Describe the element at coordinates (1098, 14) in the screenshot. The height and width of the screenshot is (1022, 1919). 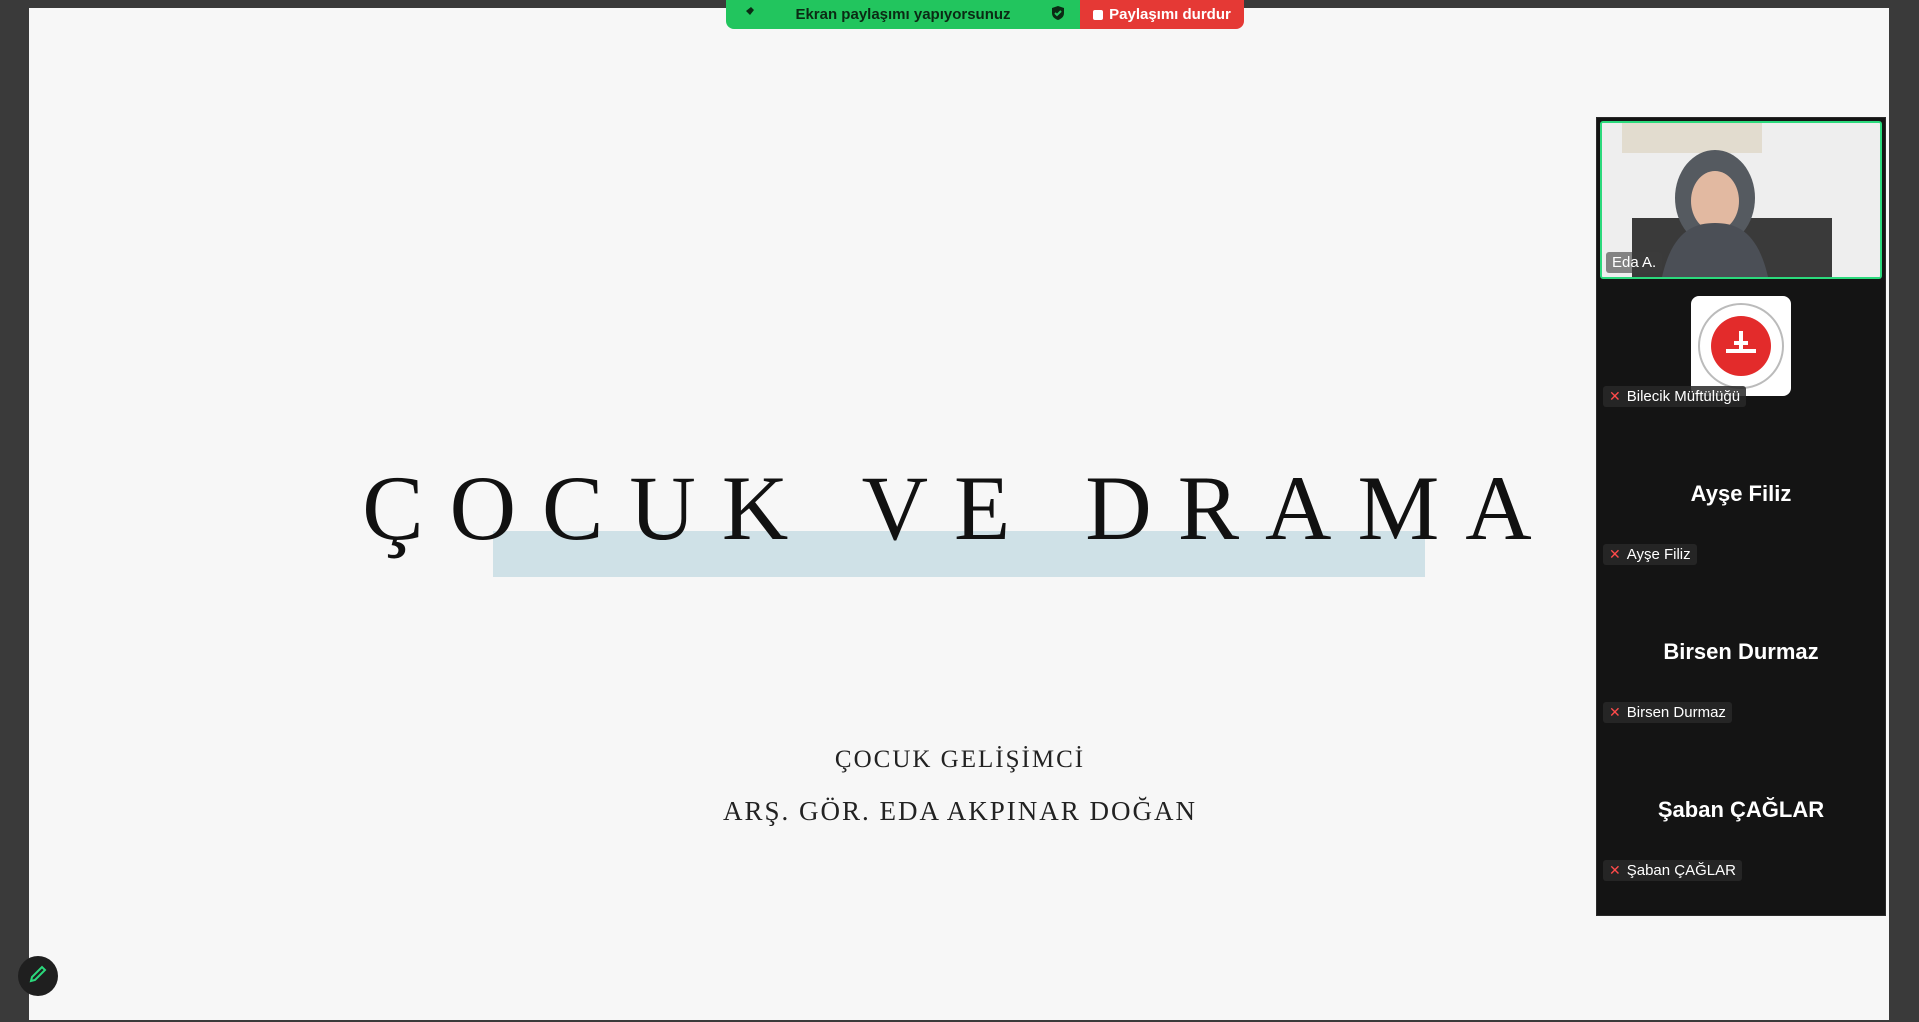
I see `stop-square-icon` at that location.